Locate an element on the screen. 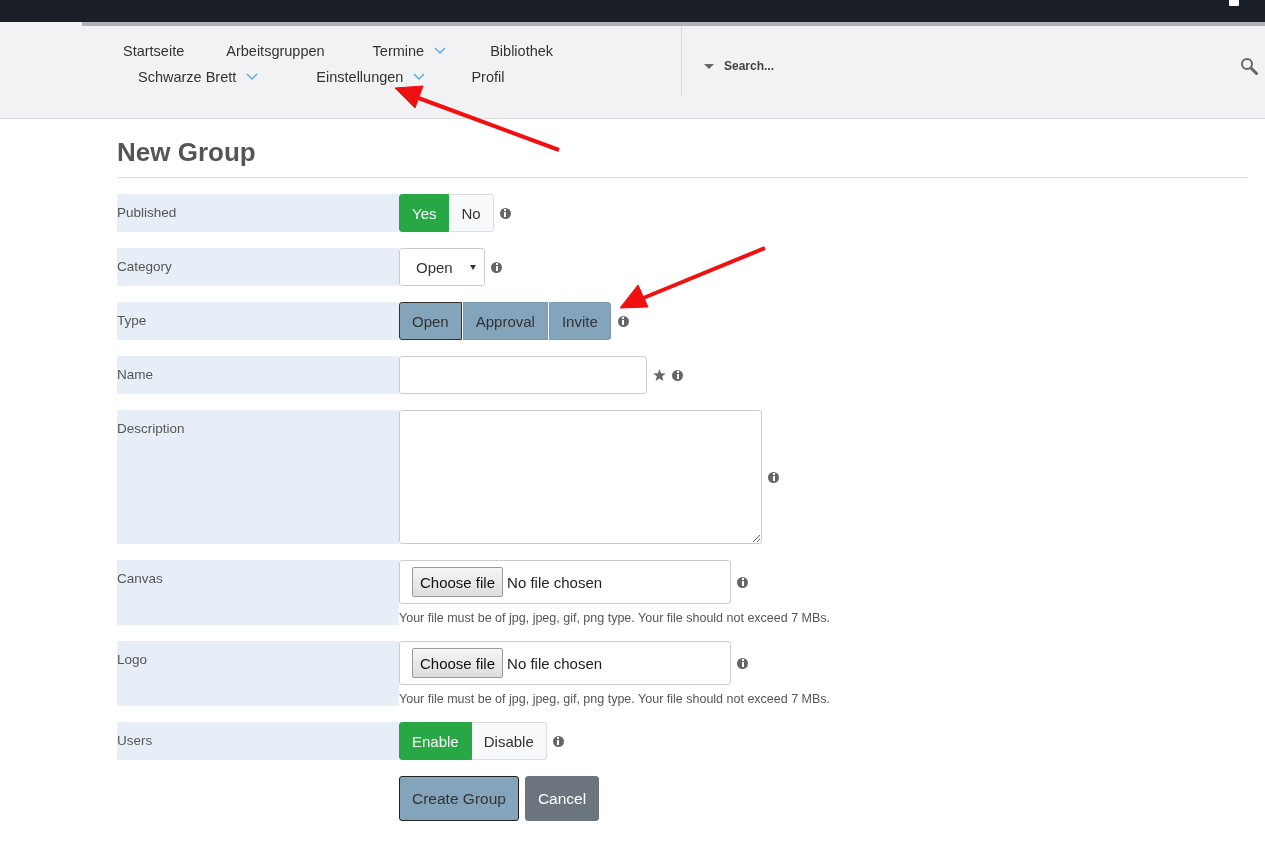  nav-link: Bibliothek is located at coordinates (522, 51).